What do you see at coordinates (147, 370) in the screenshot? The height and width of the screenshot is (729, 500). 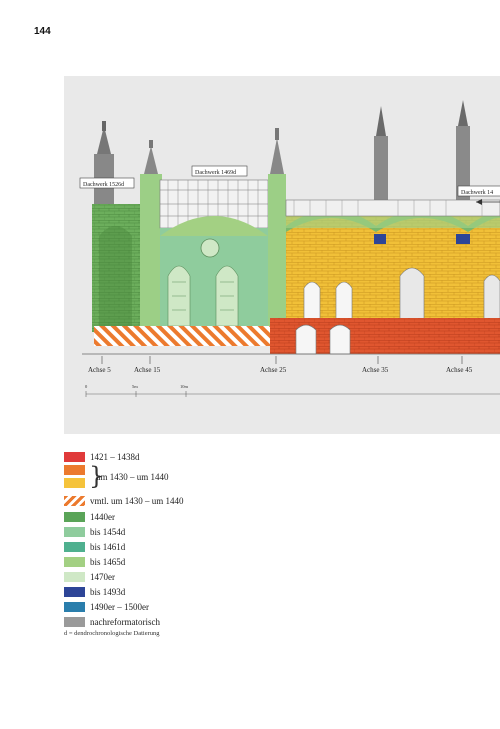 I see `axis-label: Achse 15` at bounding box center [147, 370].